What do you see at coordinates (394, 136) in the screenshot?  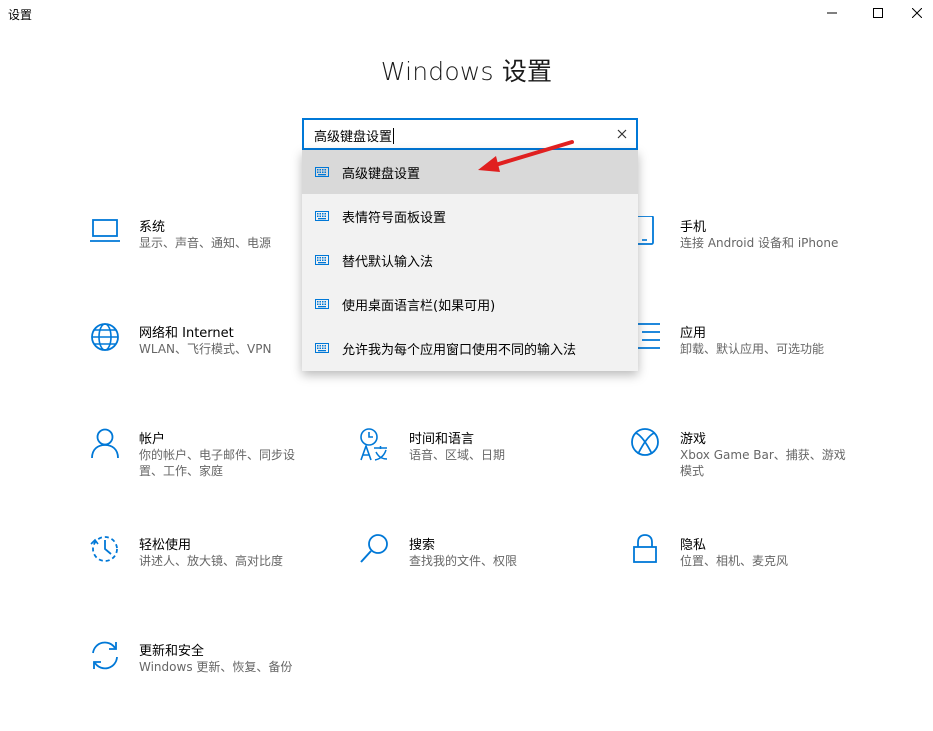 I see `text-caret` at bounding box center [394, 136].